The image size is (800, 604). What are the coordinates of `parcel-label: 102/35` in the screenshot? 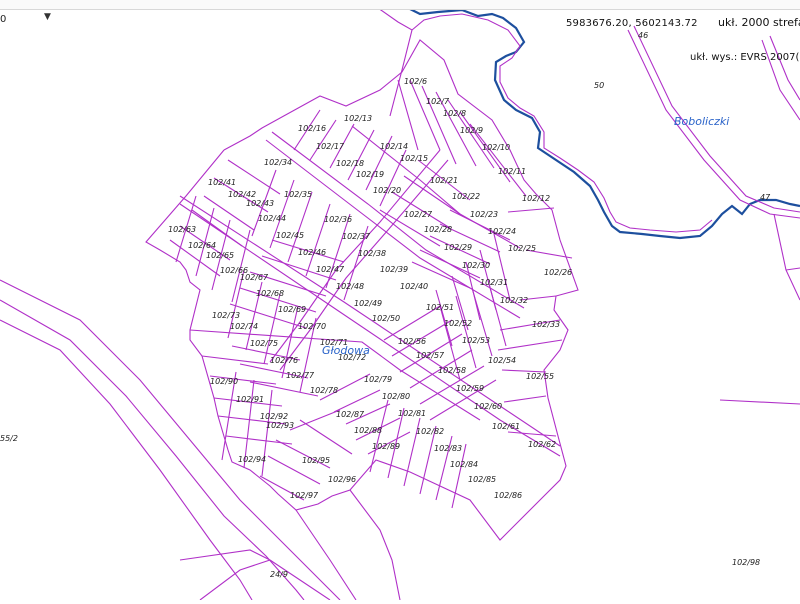 It's located at (298, 194).